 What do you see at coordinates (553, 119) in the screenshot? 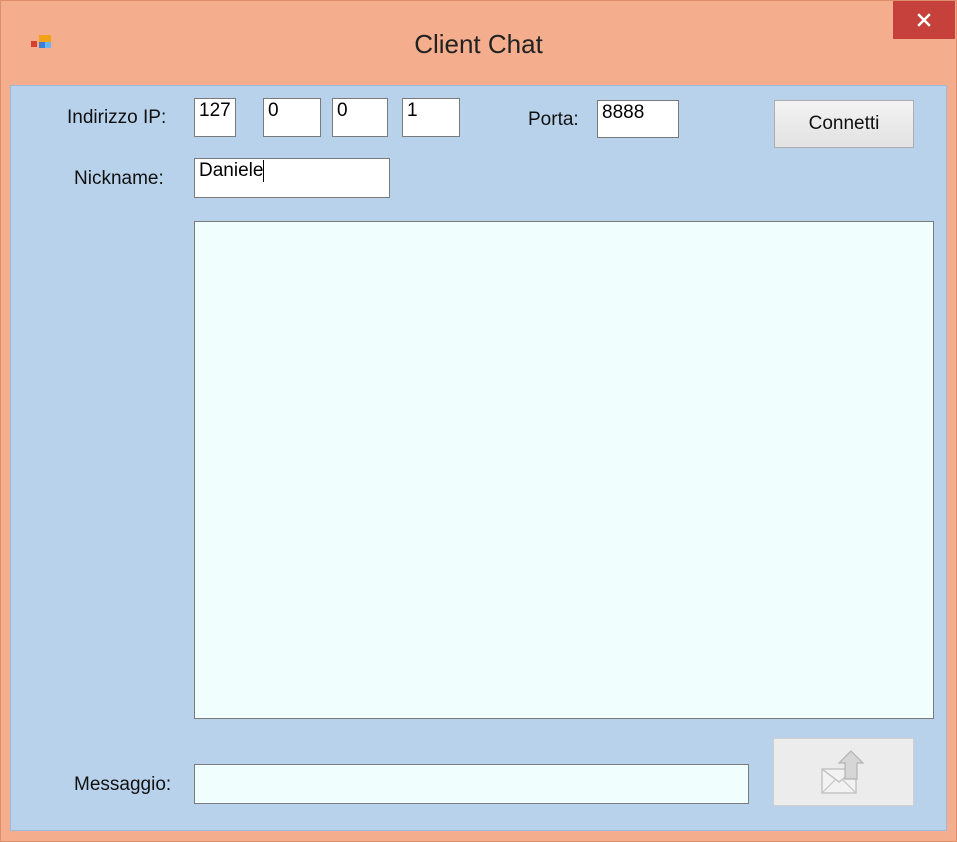
I see `port-label: Porta:` at bounding box center [553, 119].